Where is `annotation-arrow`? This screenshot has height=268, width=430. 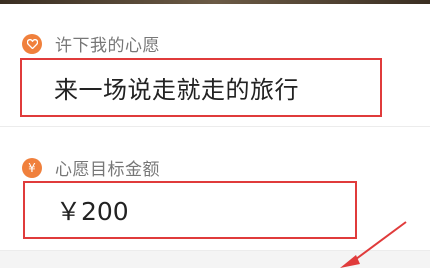
annotation-arrow is located at coordinates (373, 244).